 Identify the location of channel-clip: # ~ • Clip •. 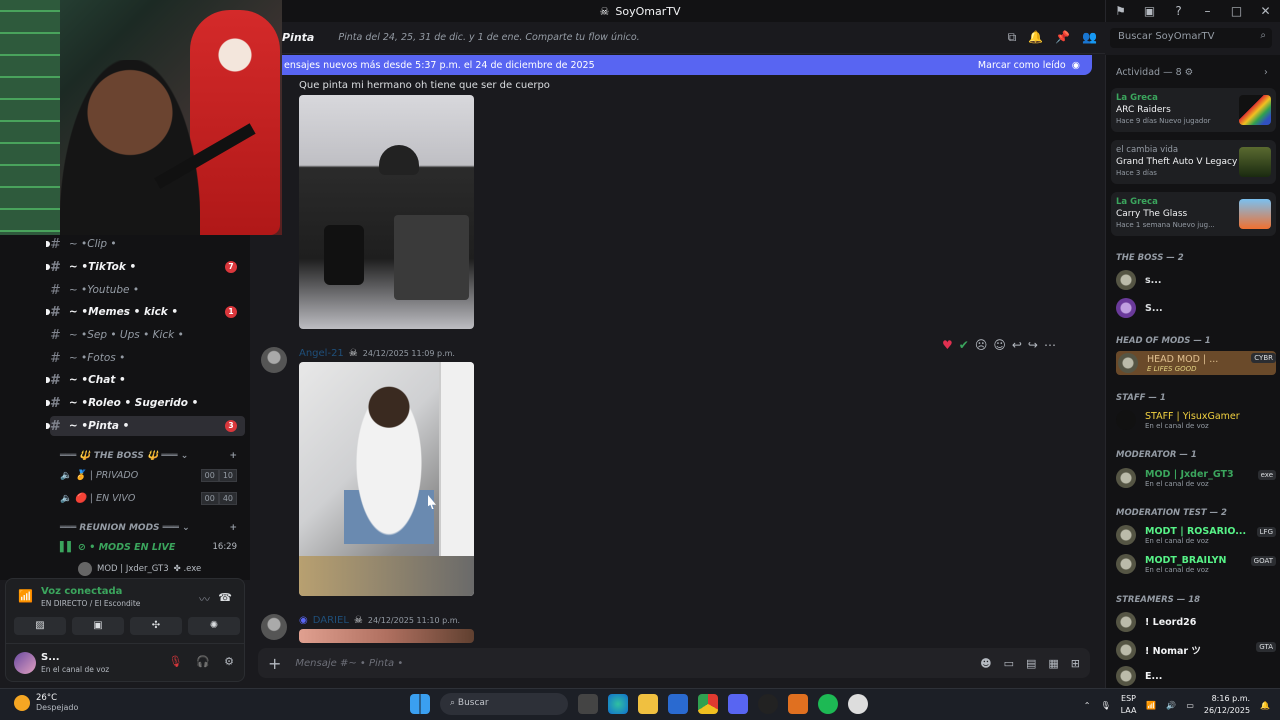
(145, 244).